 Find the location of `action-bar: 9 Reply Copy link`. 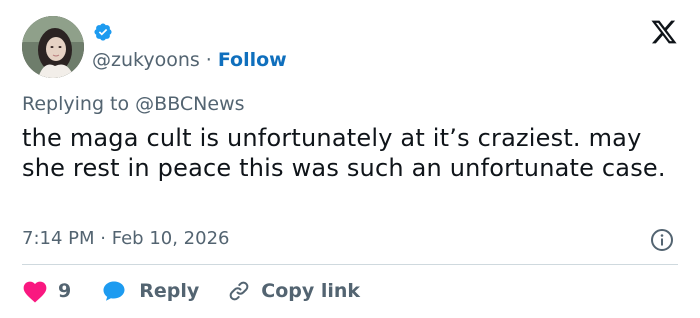

action-bar: 9 Reply Copy link is located at coordinates (191, 291).